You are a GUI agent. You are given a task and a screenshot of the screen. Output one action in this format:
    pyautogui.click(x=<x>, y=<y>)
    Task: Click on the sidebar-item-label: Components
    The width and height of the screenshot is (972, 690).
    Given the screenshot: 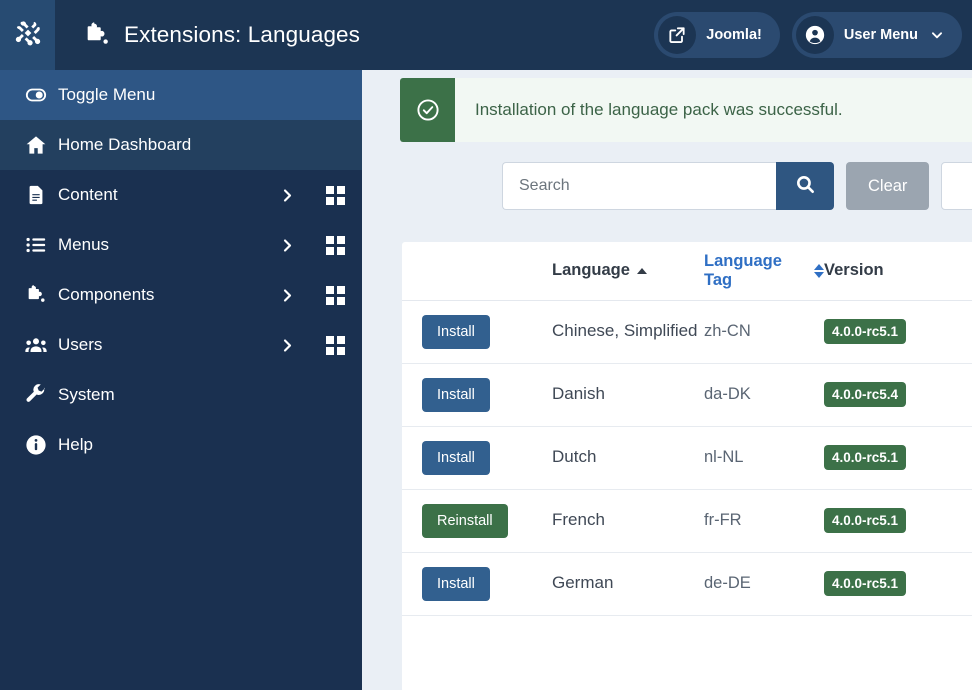 What is the action you would take?
    pyautogui.click(x=106, y=294)
    